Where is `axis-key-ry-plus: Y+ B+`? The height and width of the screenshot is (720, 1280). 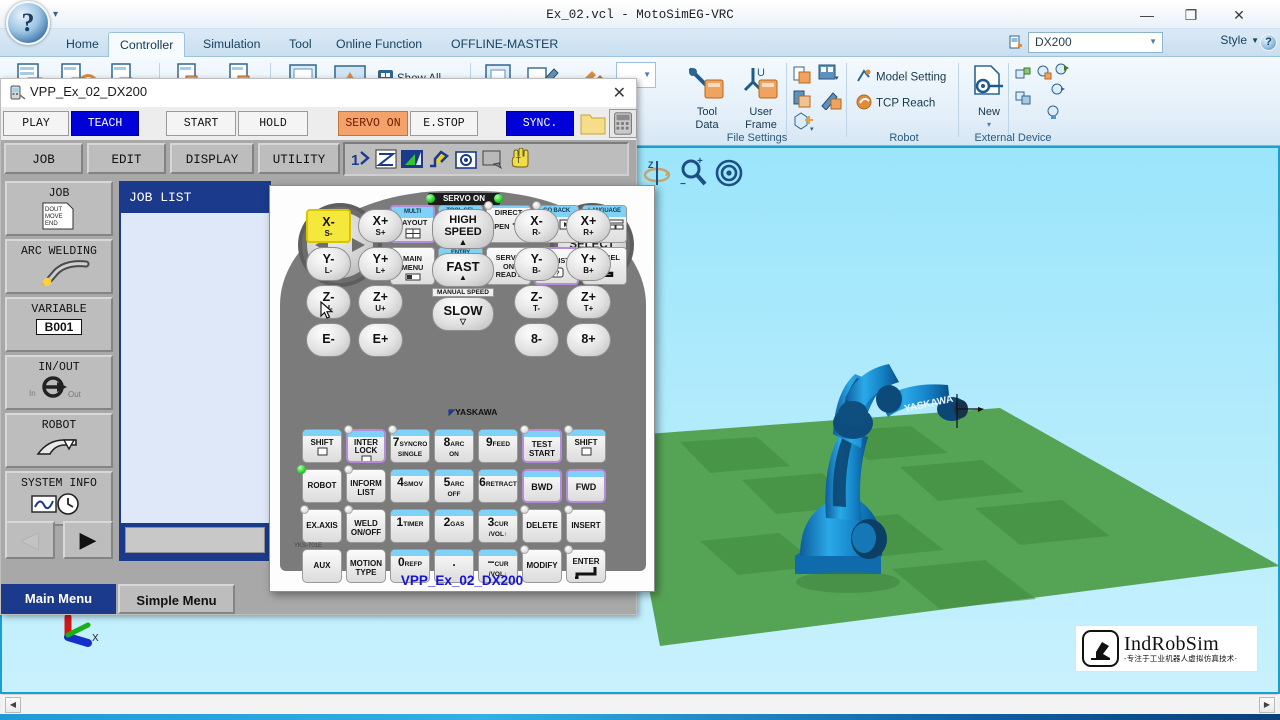 axis-key-ry-plus: Y+ B+ is located at coordinates (588, 264).